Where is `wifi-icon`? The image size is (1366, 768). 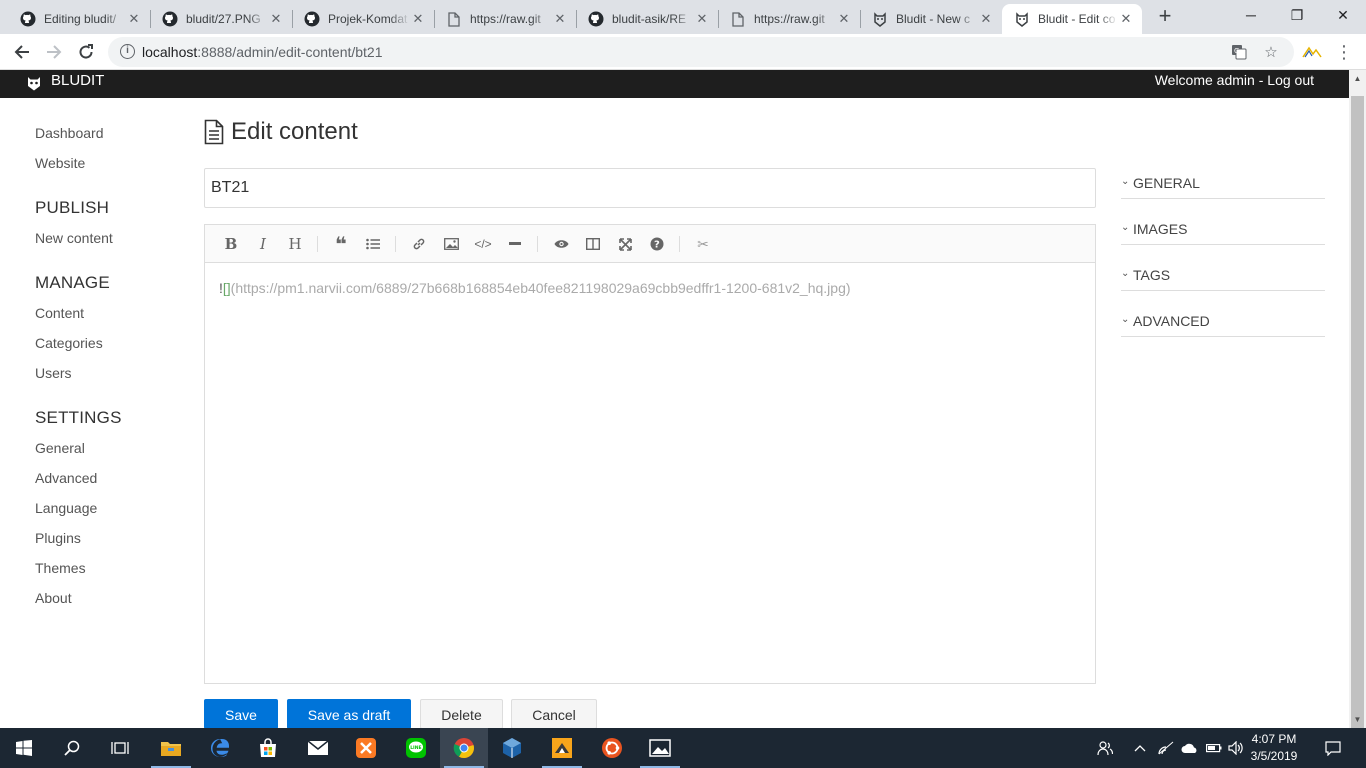 wifi-icon is located at coordinates (1166, 748).